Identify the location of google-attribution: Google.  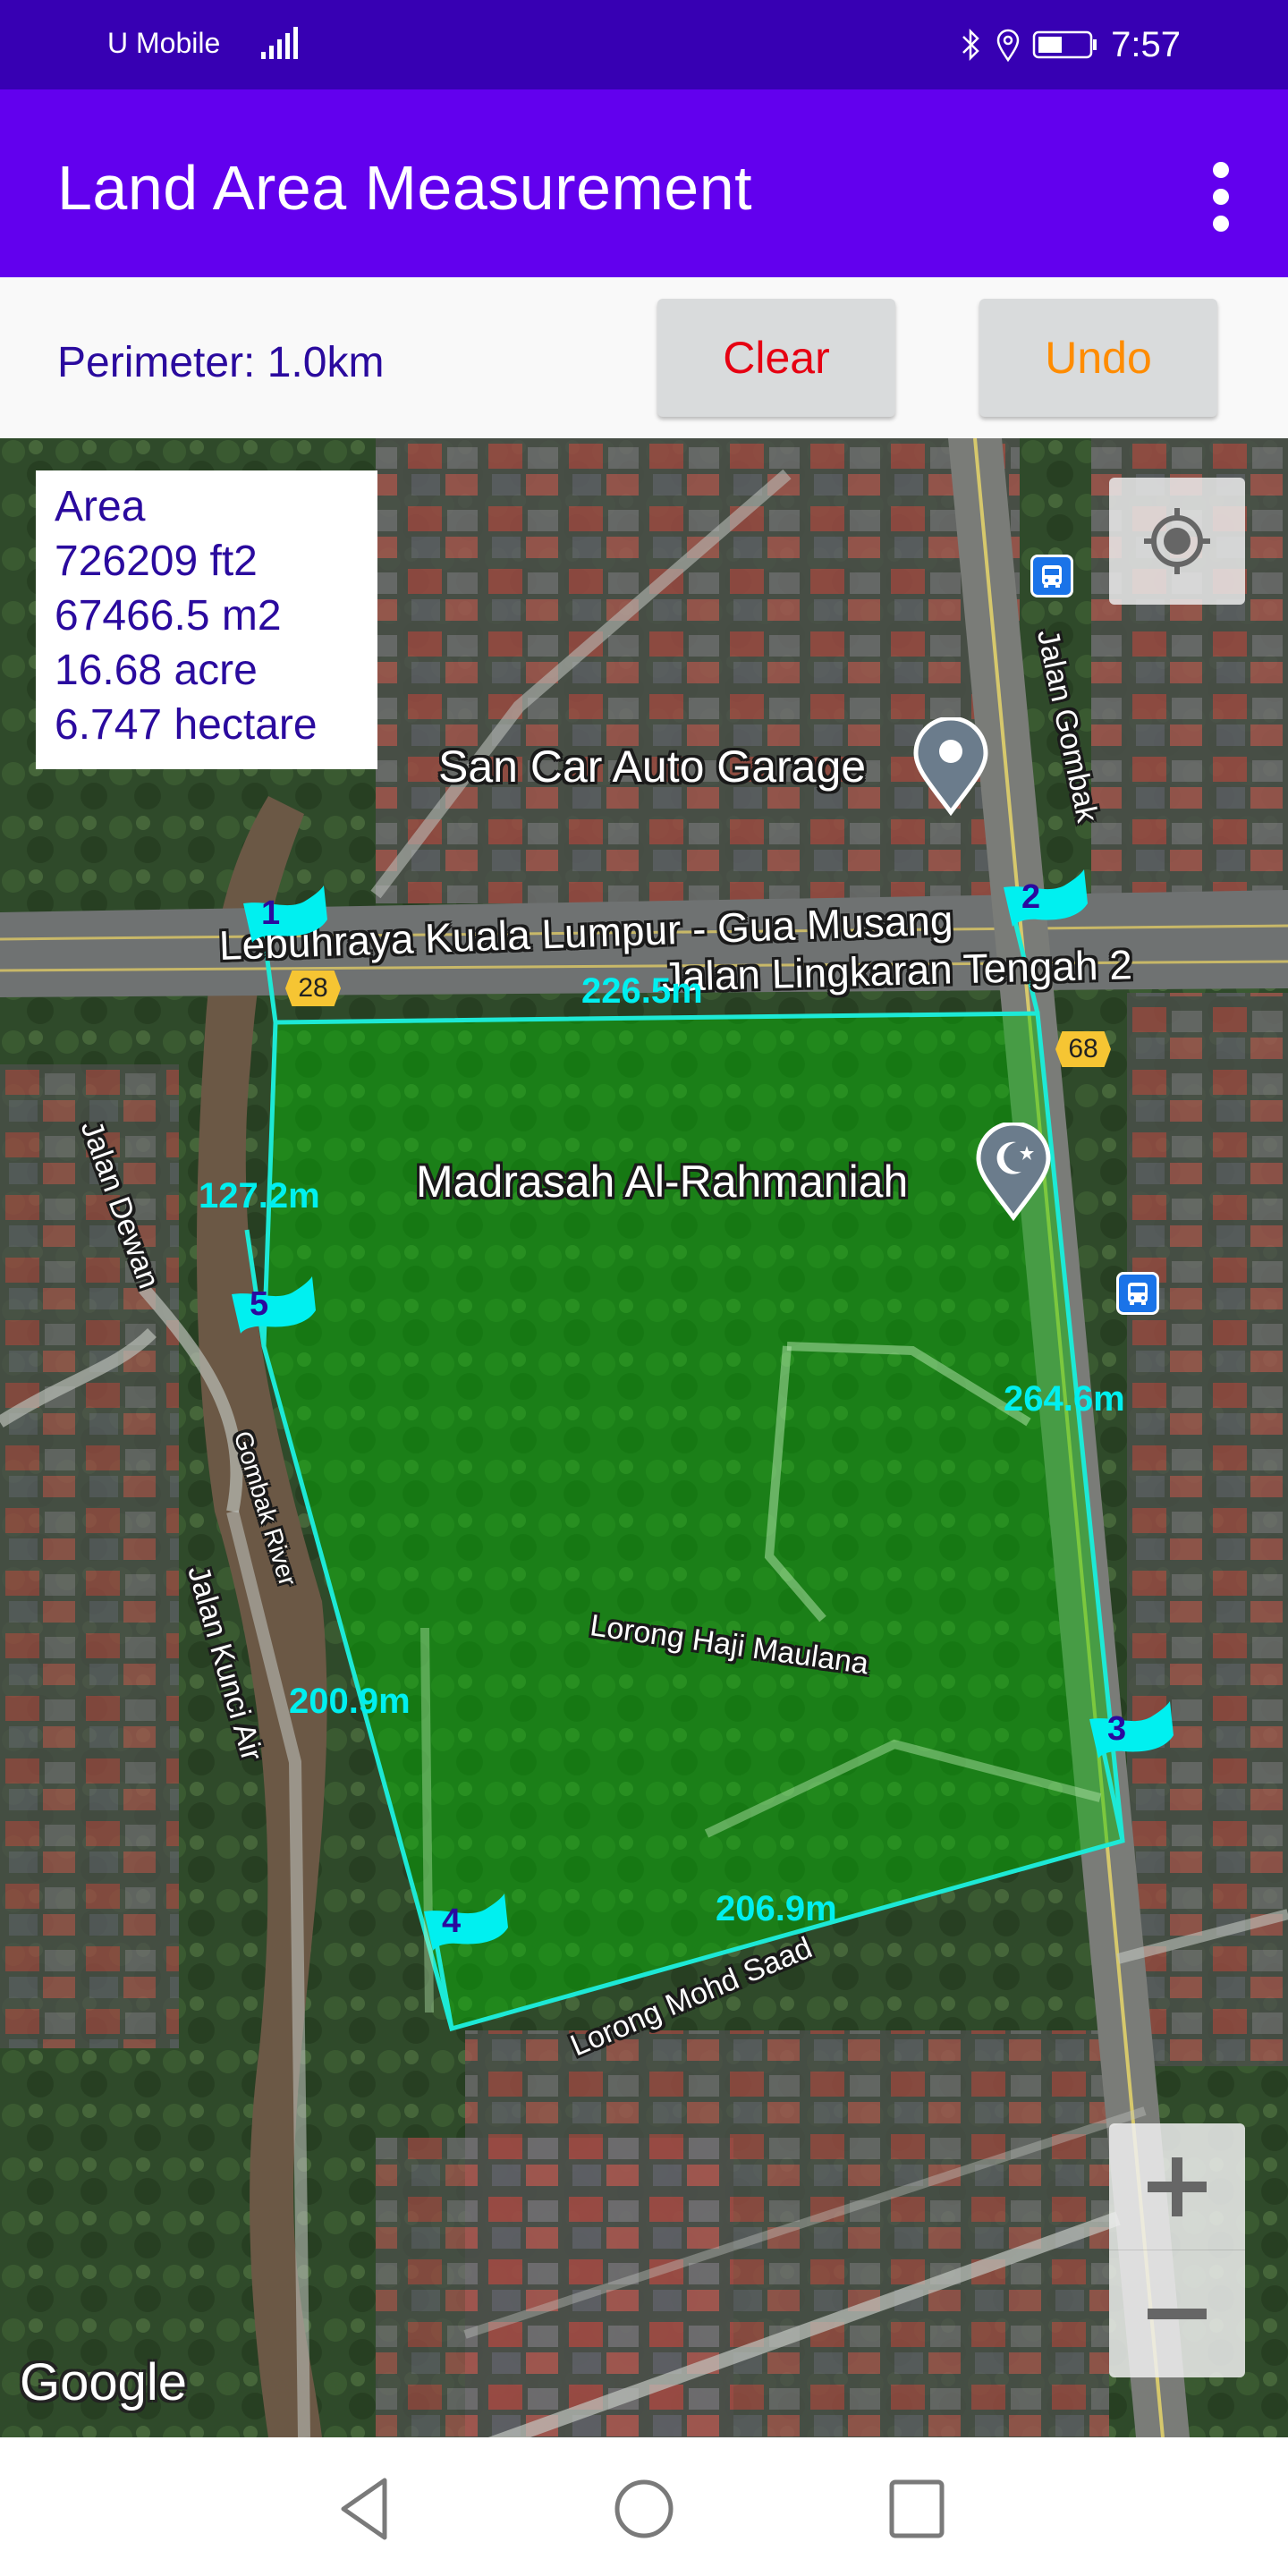
(104, 2382).